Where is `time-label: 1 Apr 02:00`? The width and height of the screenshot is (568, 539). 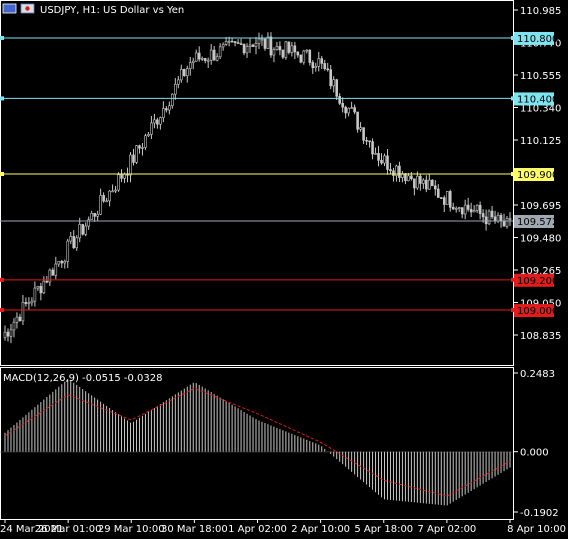
time-label: 1 Apr 02:00 is located at coordinates (257, 529).